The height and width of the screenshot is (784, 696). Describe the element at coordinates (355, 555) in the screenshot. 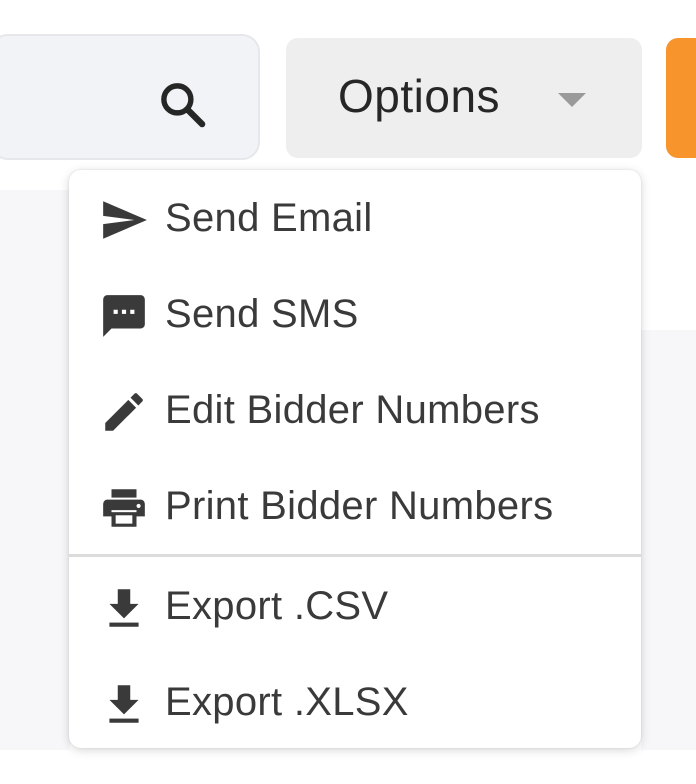

I see `menu-divider` at that location.